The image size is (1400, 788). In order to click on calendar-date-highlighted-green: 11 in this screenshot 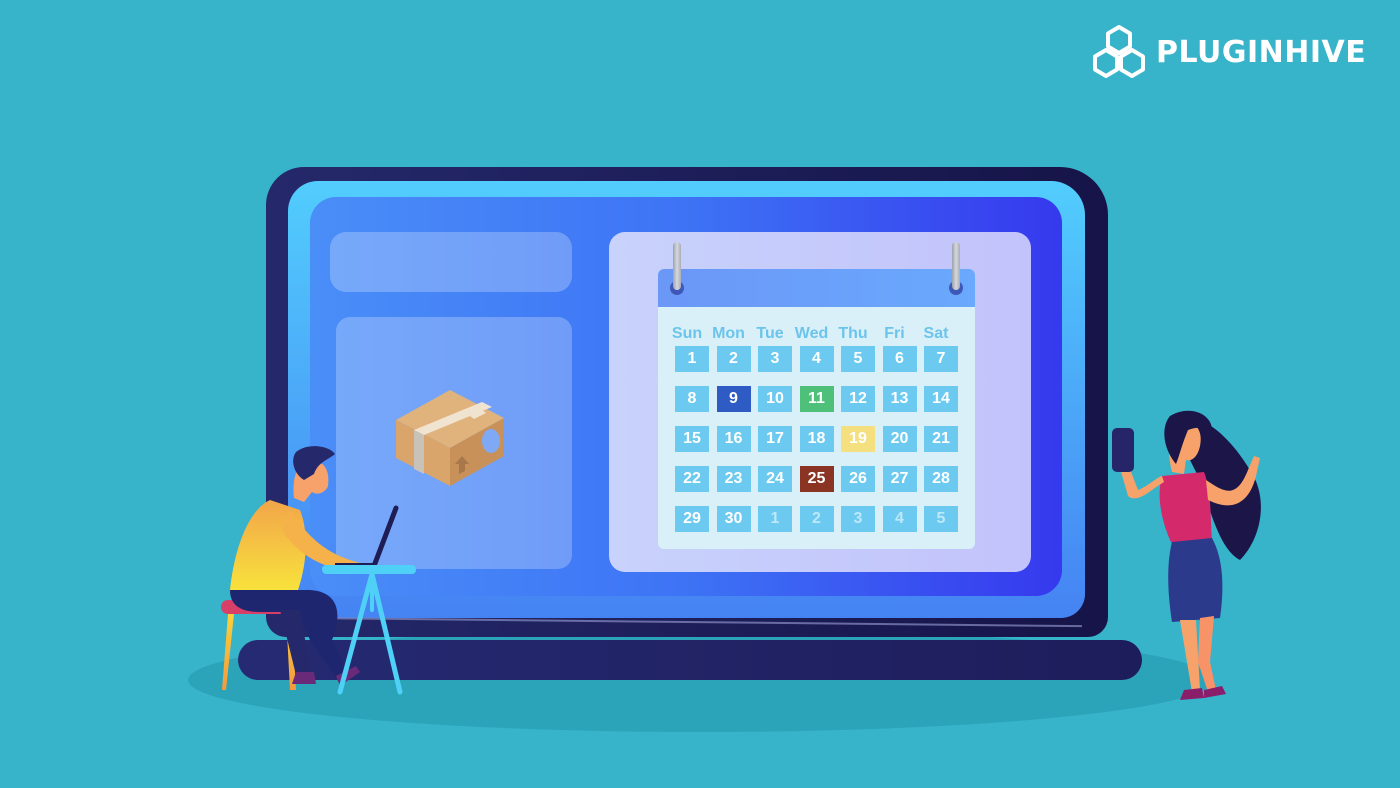, I will do `click(816, 399)`.